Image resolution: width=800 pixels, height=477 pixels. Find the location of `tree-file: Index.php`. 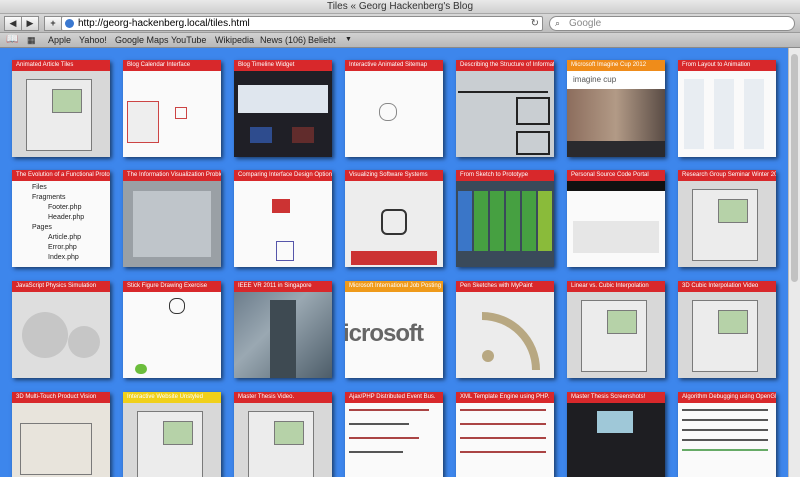

tree-file: Index.php is located at coordinates (63, 257).